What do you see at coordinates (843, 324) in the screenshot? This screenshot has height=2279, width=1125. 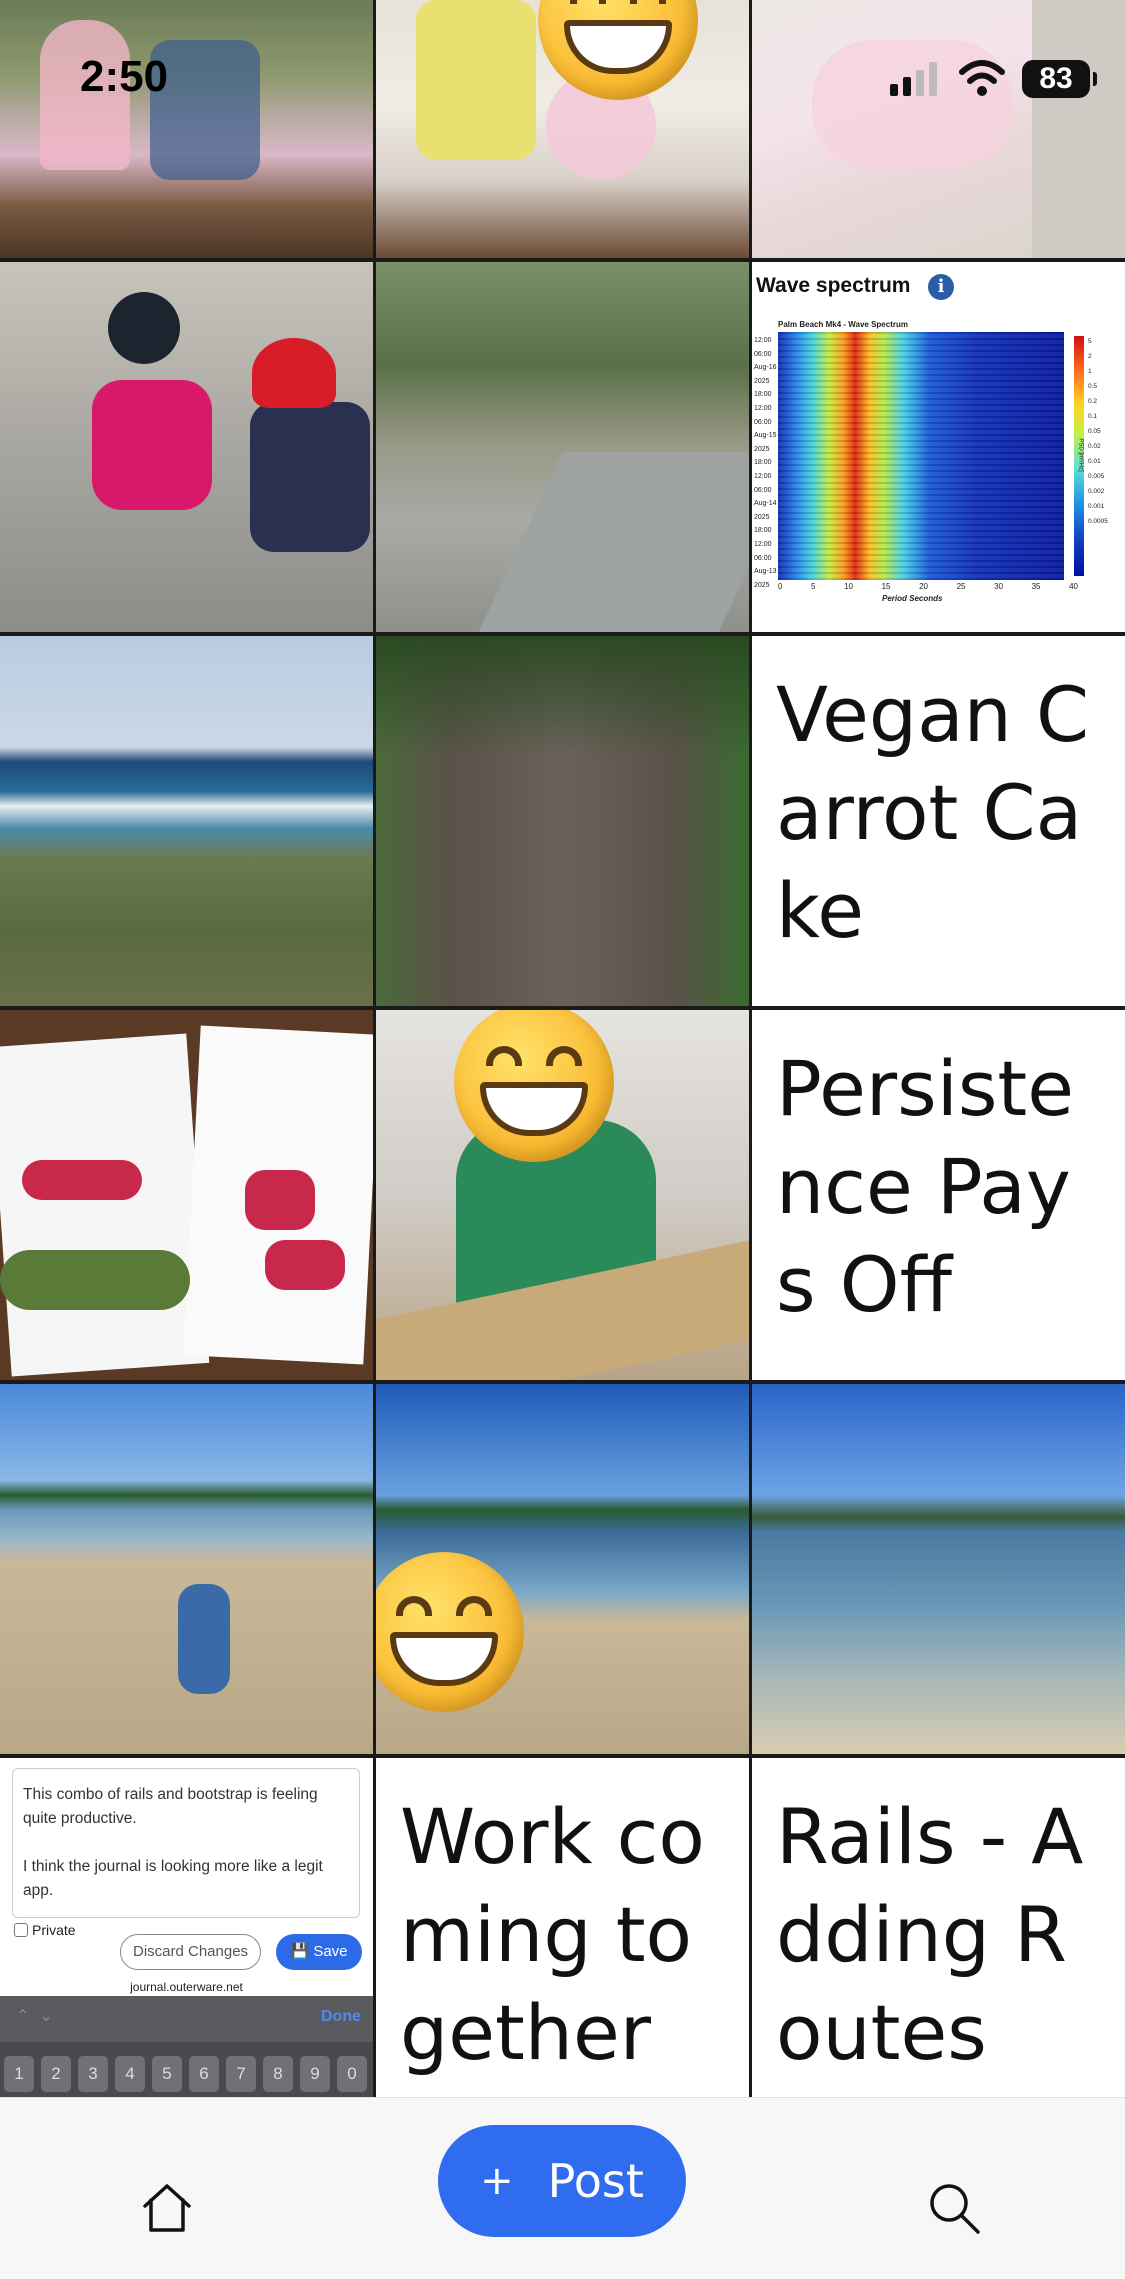 I see `wave-spectrum-subtitle: Palm Beach Mk4 - Wave Spectrum` at bounding box center [843, 324].